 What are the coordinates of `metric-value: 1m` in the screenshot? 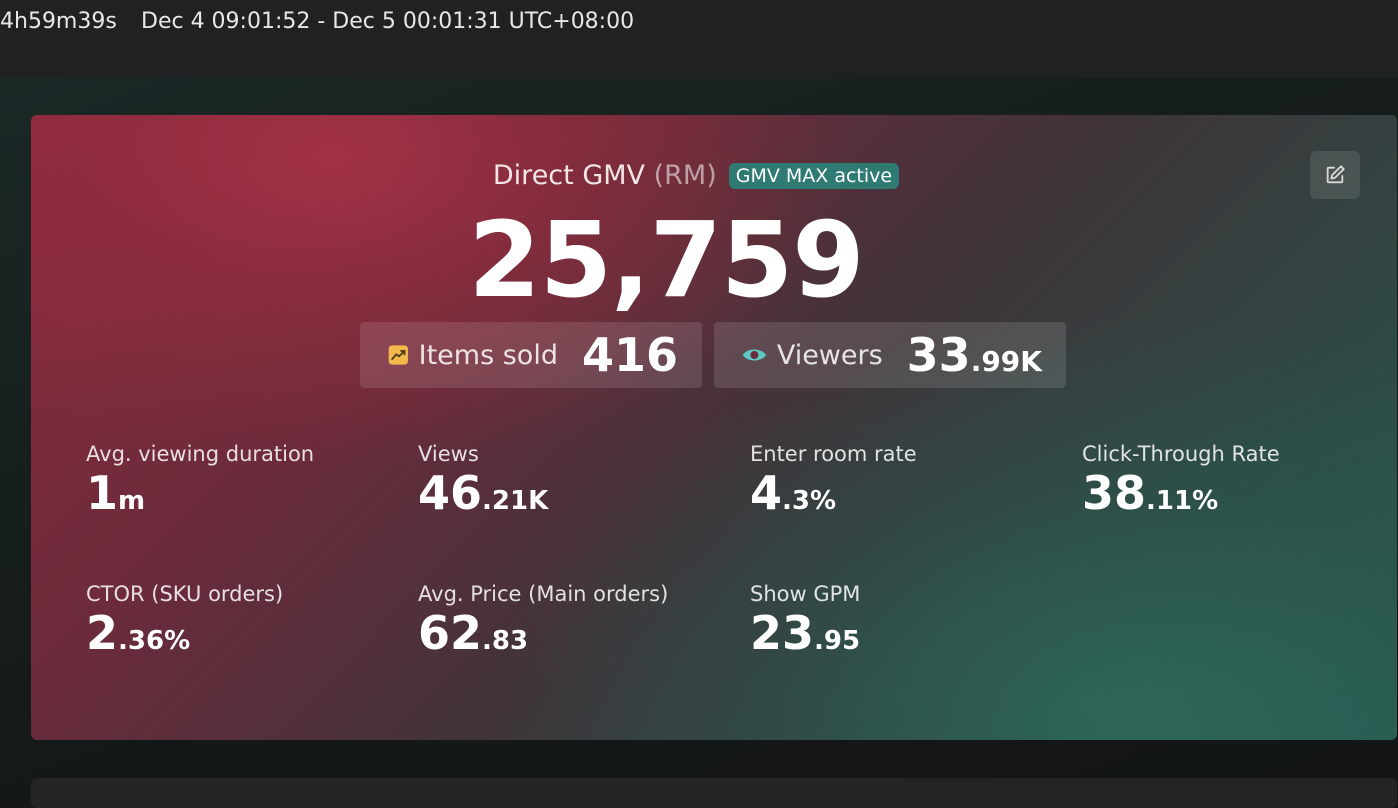 It's located at (116, 493).